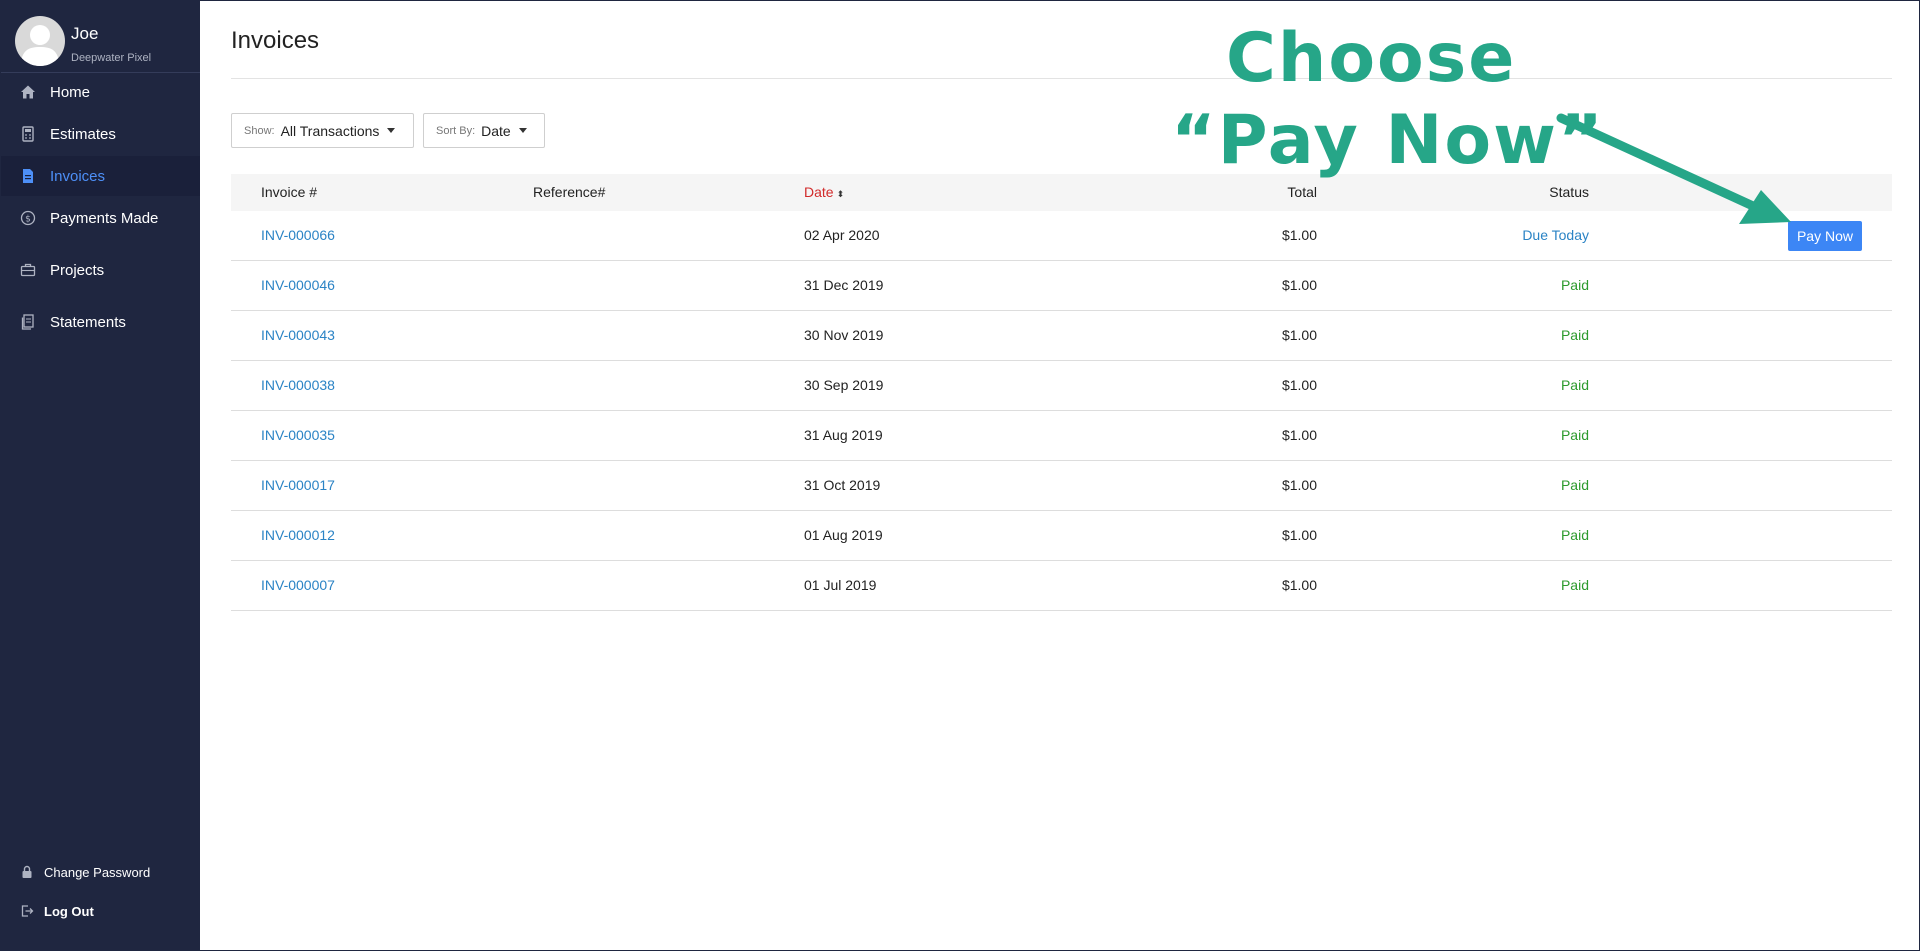  I want to click on sidebar-item-statements: Statements, so click(100, 322).